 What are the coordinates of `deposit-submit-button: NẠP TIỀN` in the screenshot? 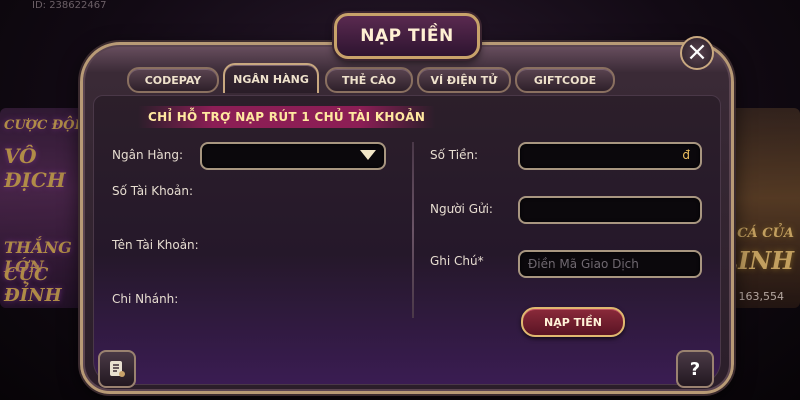 It's located at (573, 322).